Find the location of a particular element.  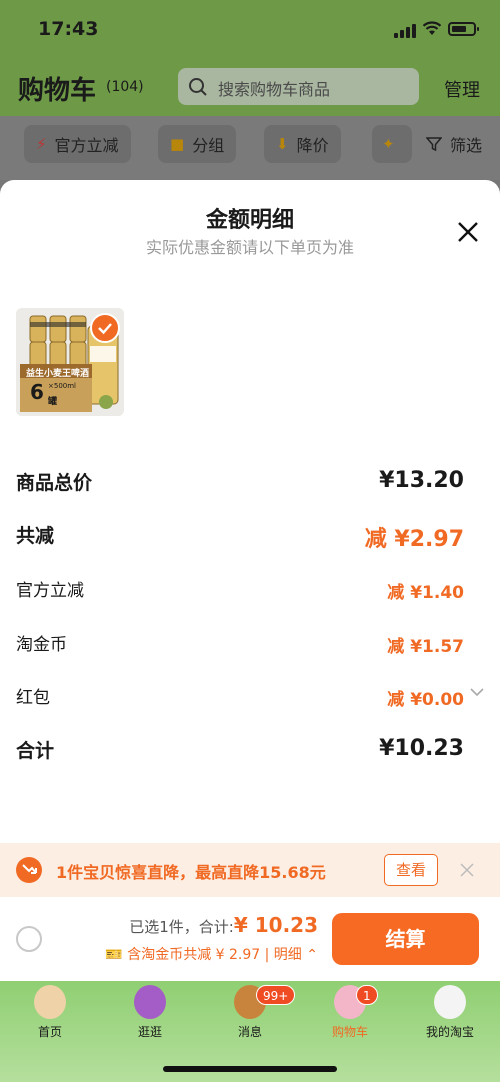

tab-label: 我的淘宝 is located at coordinates (449, 1032).